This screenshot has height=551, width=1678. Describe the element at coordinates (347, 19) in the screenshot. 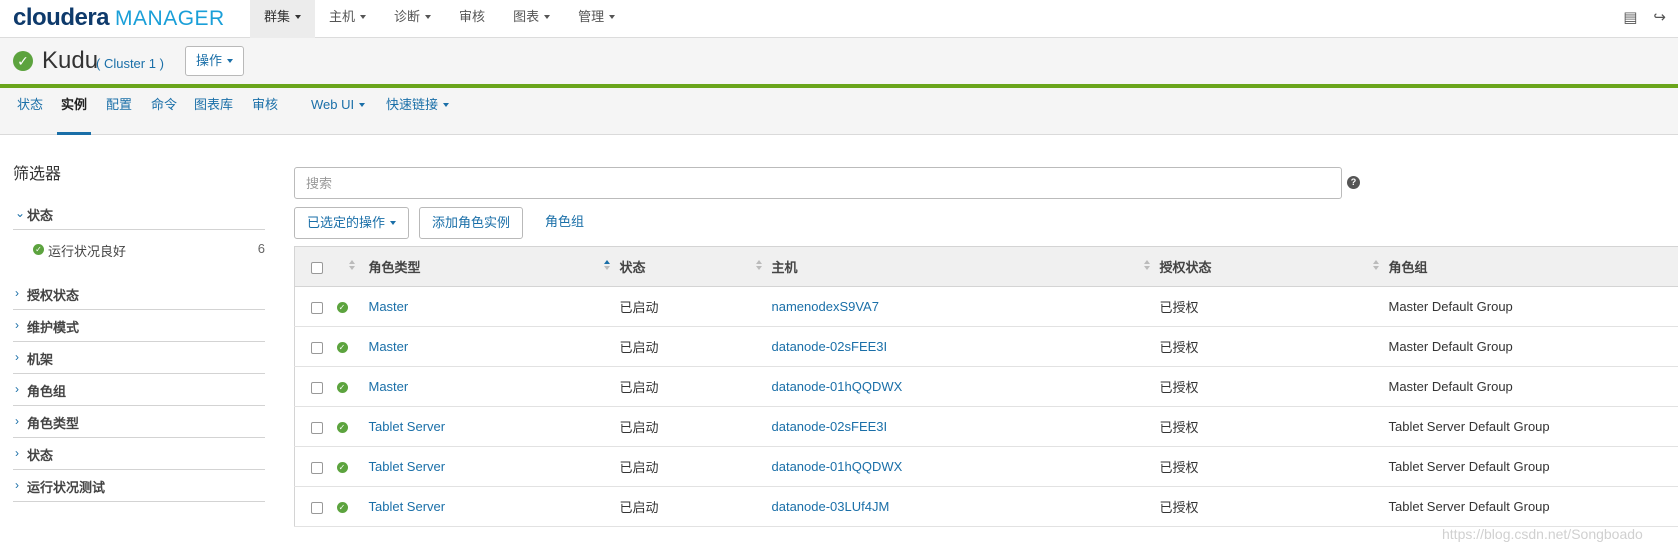

I see `menu-hosts: 主机` at that location.